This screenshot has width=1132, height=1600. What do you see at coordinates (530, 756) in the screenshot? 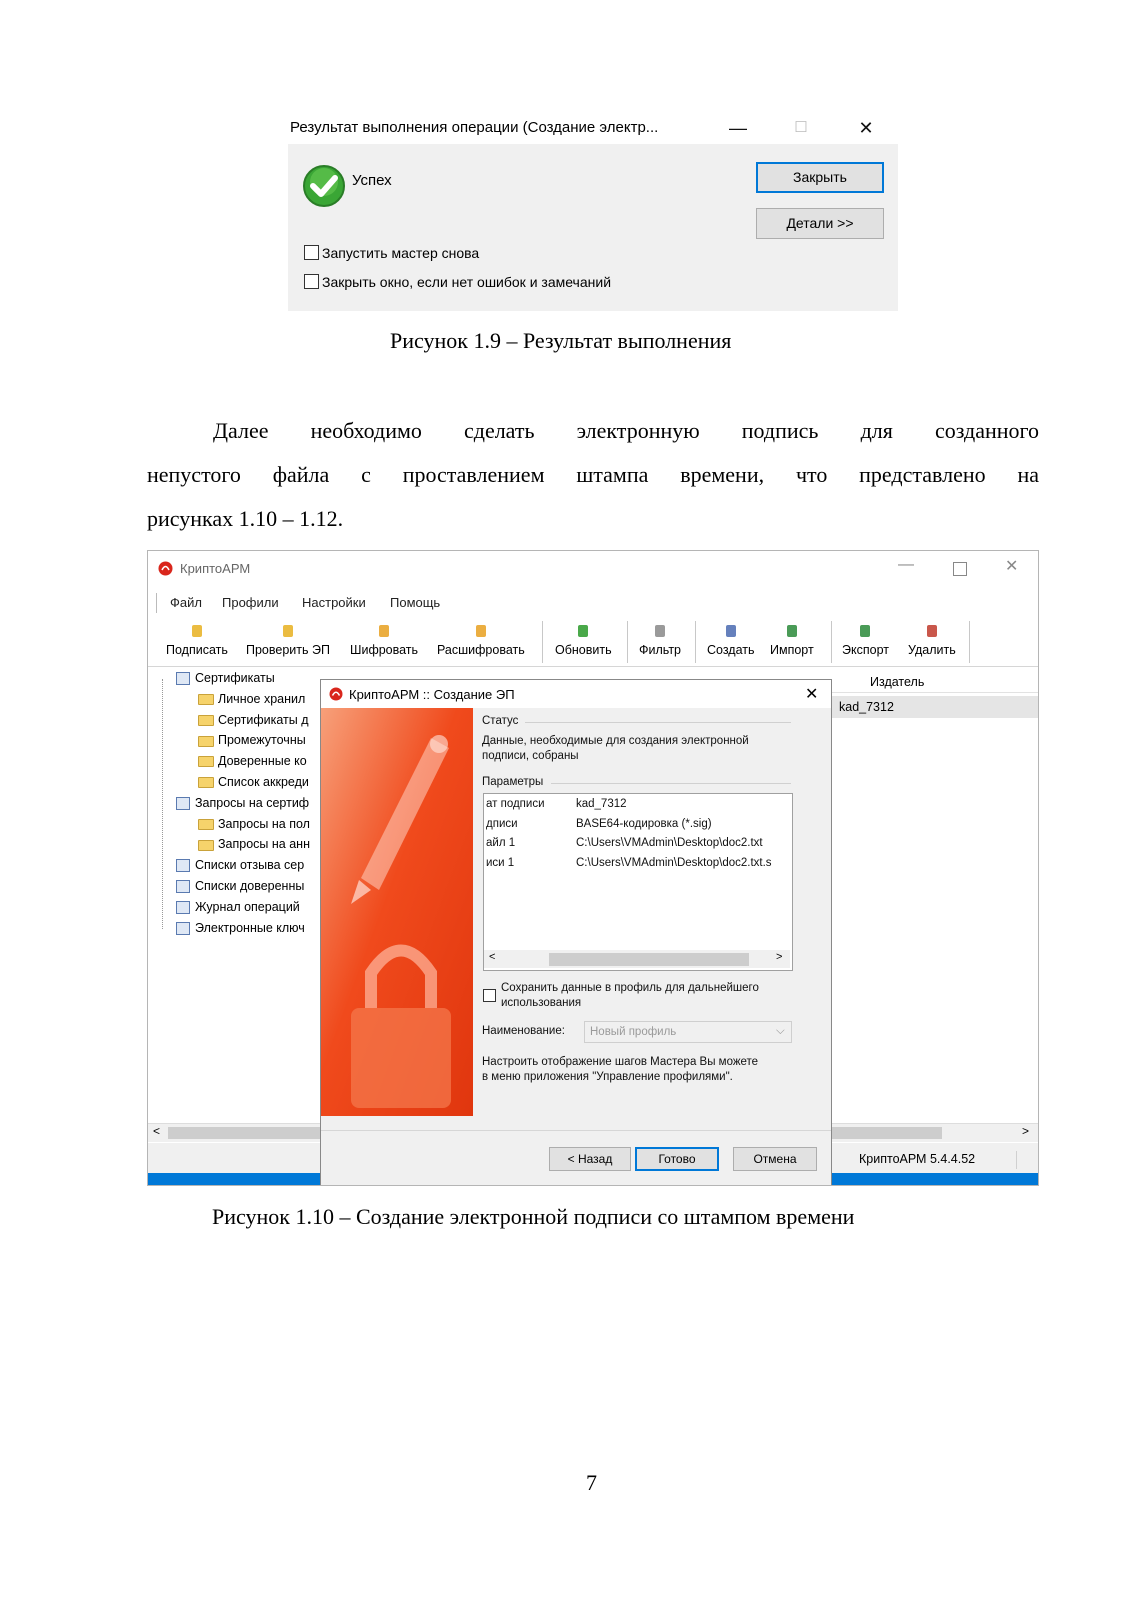
I see `status-text-line-2: подписи, собраны` at bounding box center [530, 756].